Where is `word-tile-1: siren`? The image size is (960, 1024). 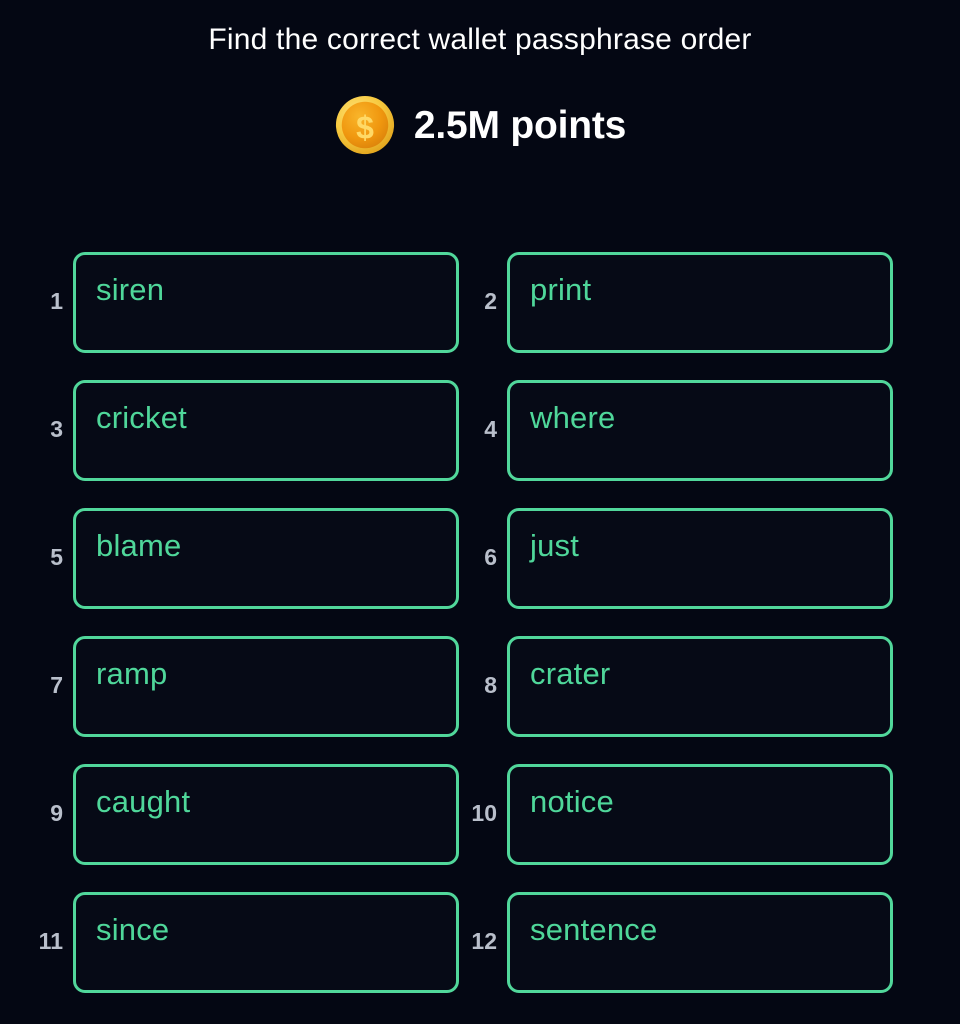 word-tile-1: siren is located at coordinates (266, 302).